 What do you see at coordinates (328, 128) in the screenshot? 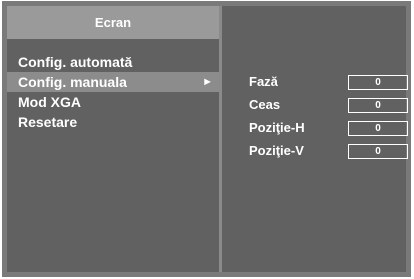
I see `setting-row-pozitie-h: Poziţie-H 0` at bounding box center [328, 128].